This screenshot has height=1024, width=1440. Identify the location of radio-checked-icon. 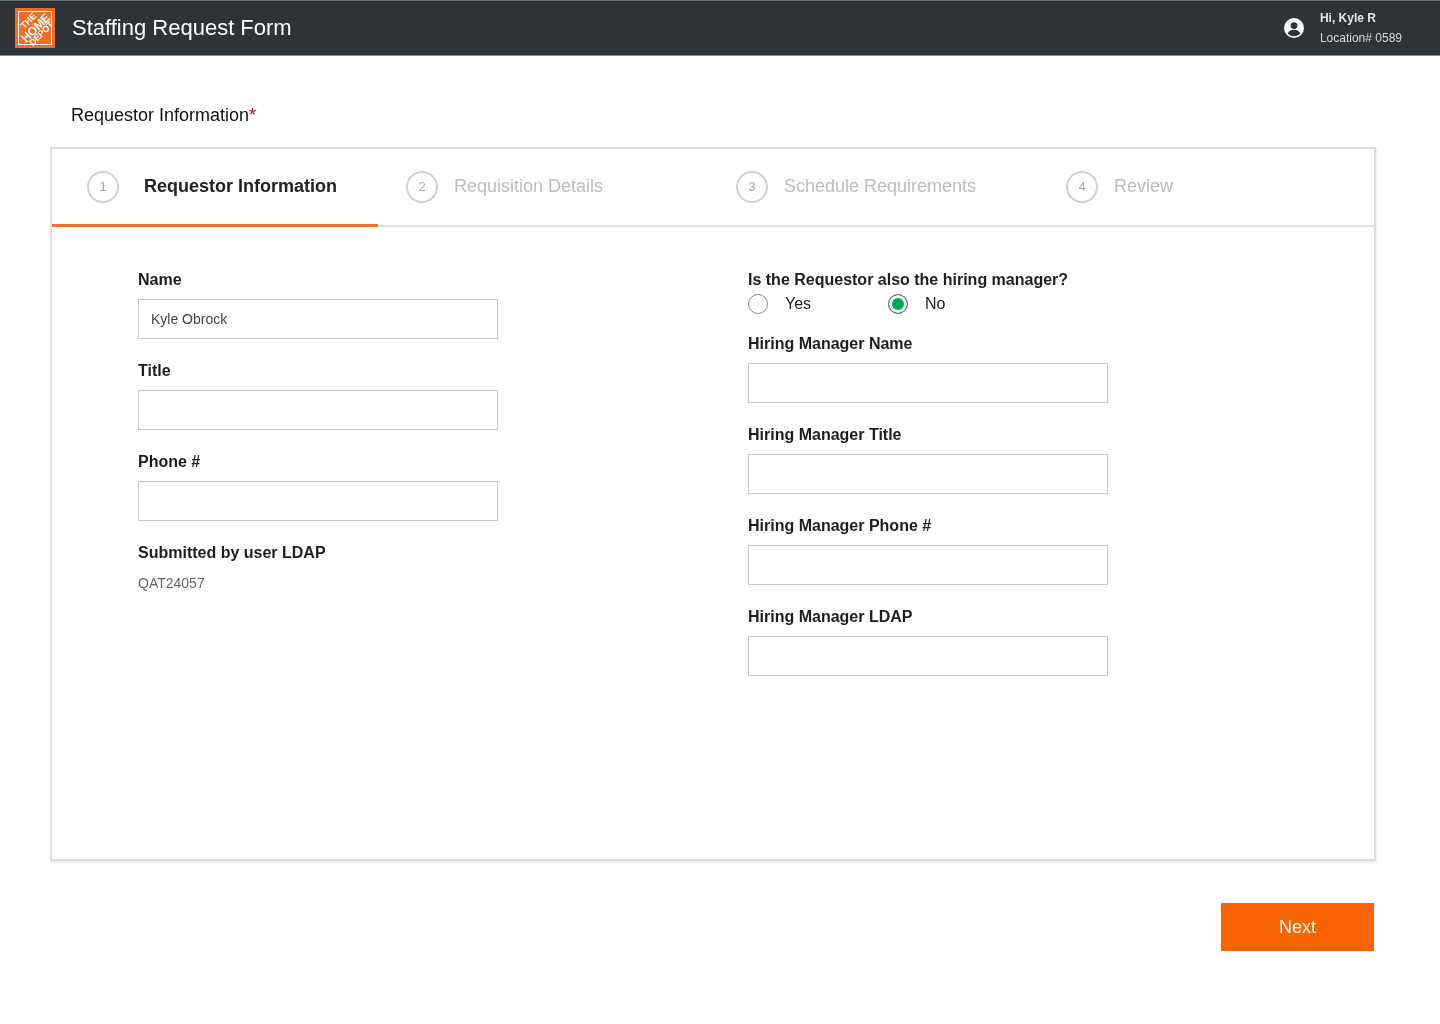
(898, 304).